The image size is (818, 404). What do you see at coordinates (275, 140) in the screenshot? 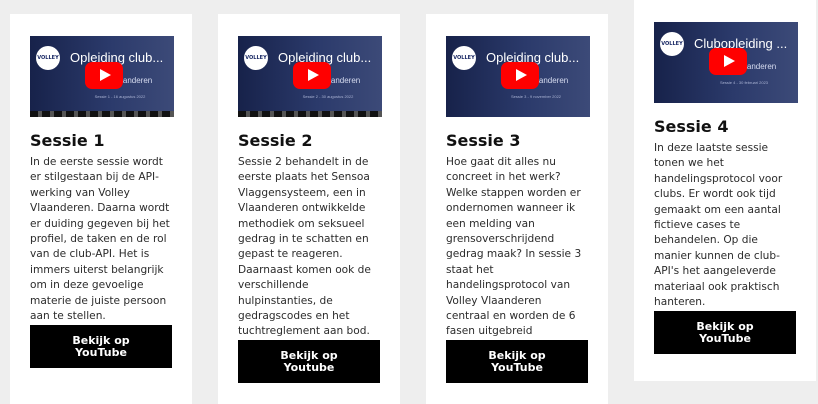
I see `session-title: Sessie 2` at bounding box center [275, 140].